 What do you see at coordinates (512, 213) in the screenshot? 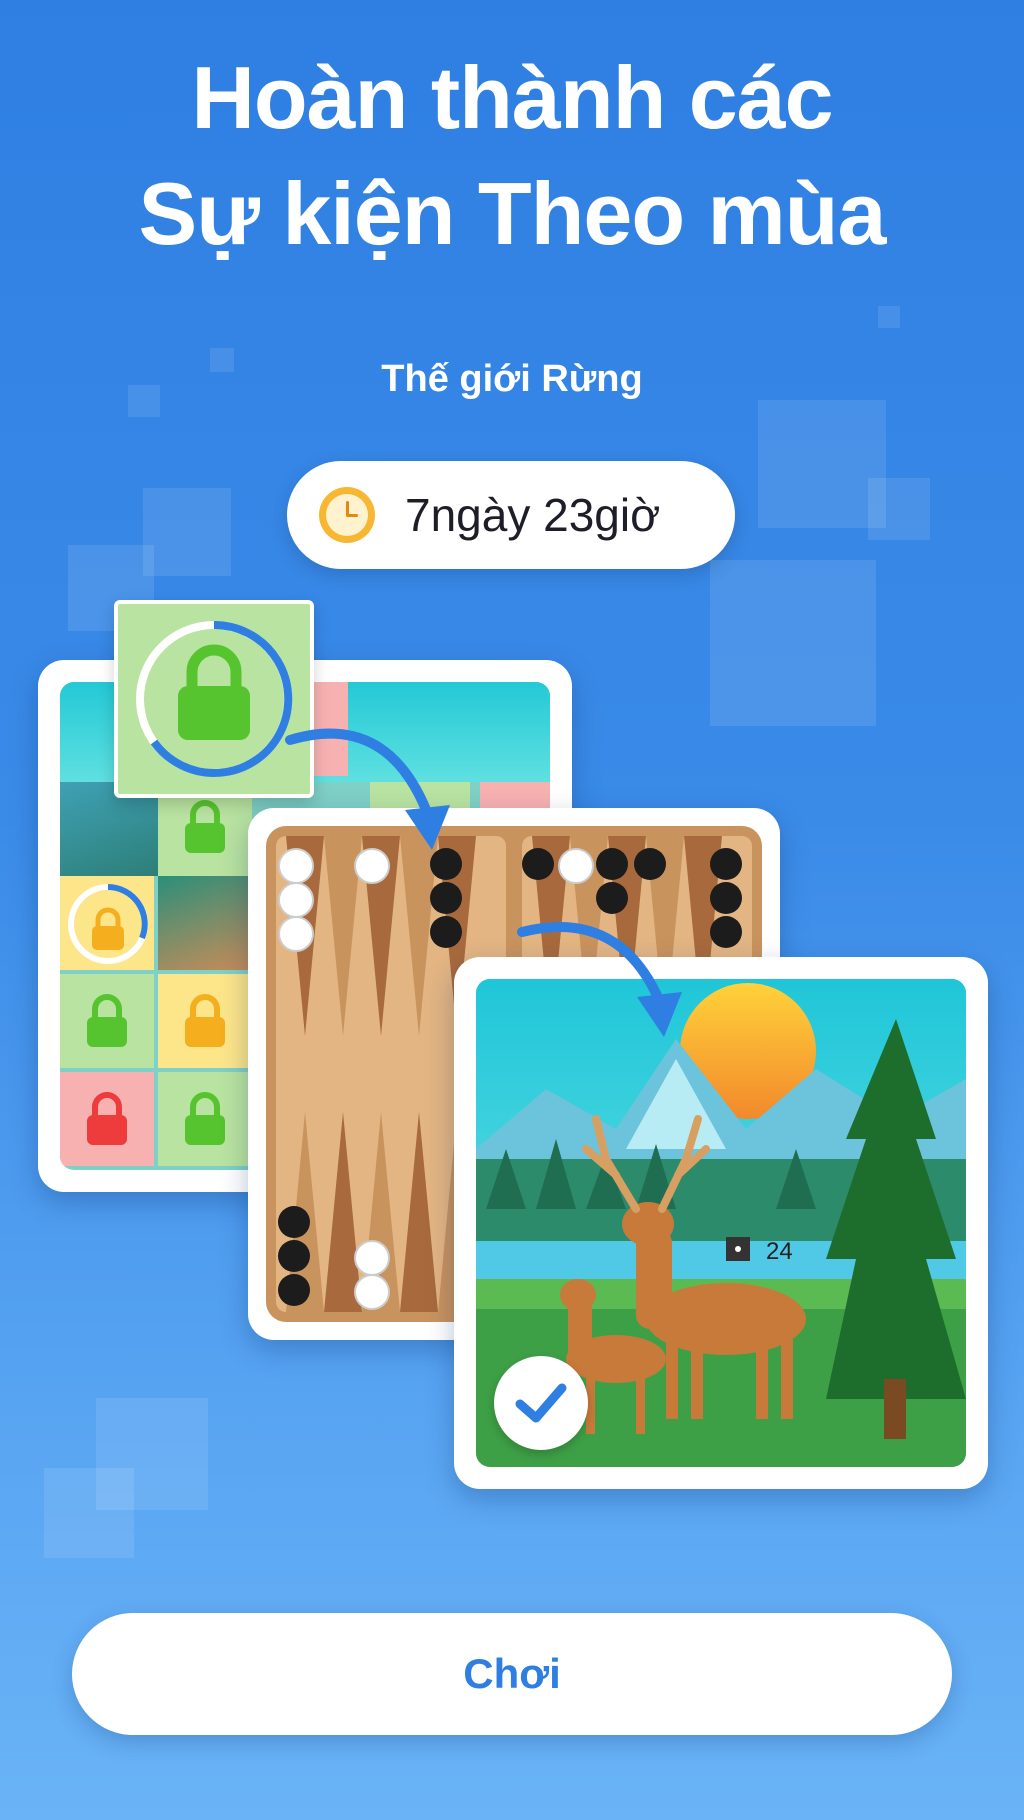
I see `headline-line-2: Sự kiện Theo mùa` at bounding box center [512, 213].